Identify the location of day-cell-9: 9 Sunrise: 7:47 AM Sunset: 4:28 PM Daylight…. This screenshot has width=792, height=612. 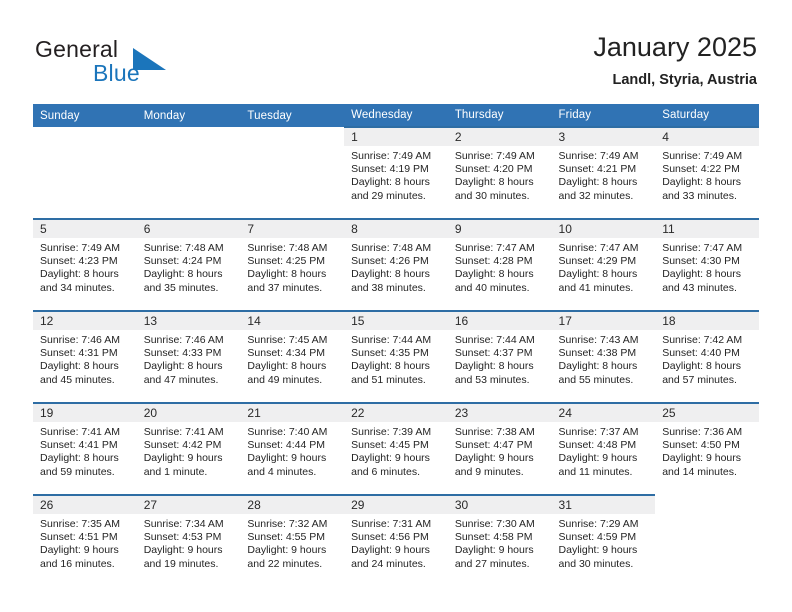
(499, 264).